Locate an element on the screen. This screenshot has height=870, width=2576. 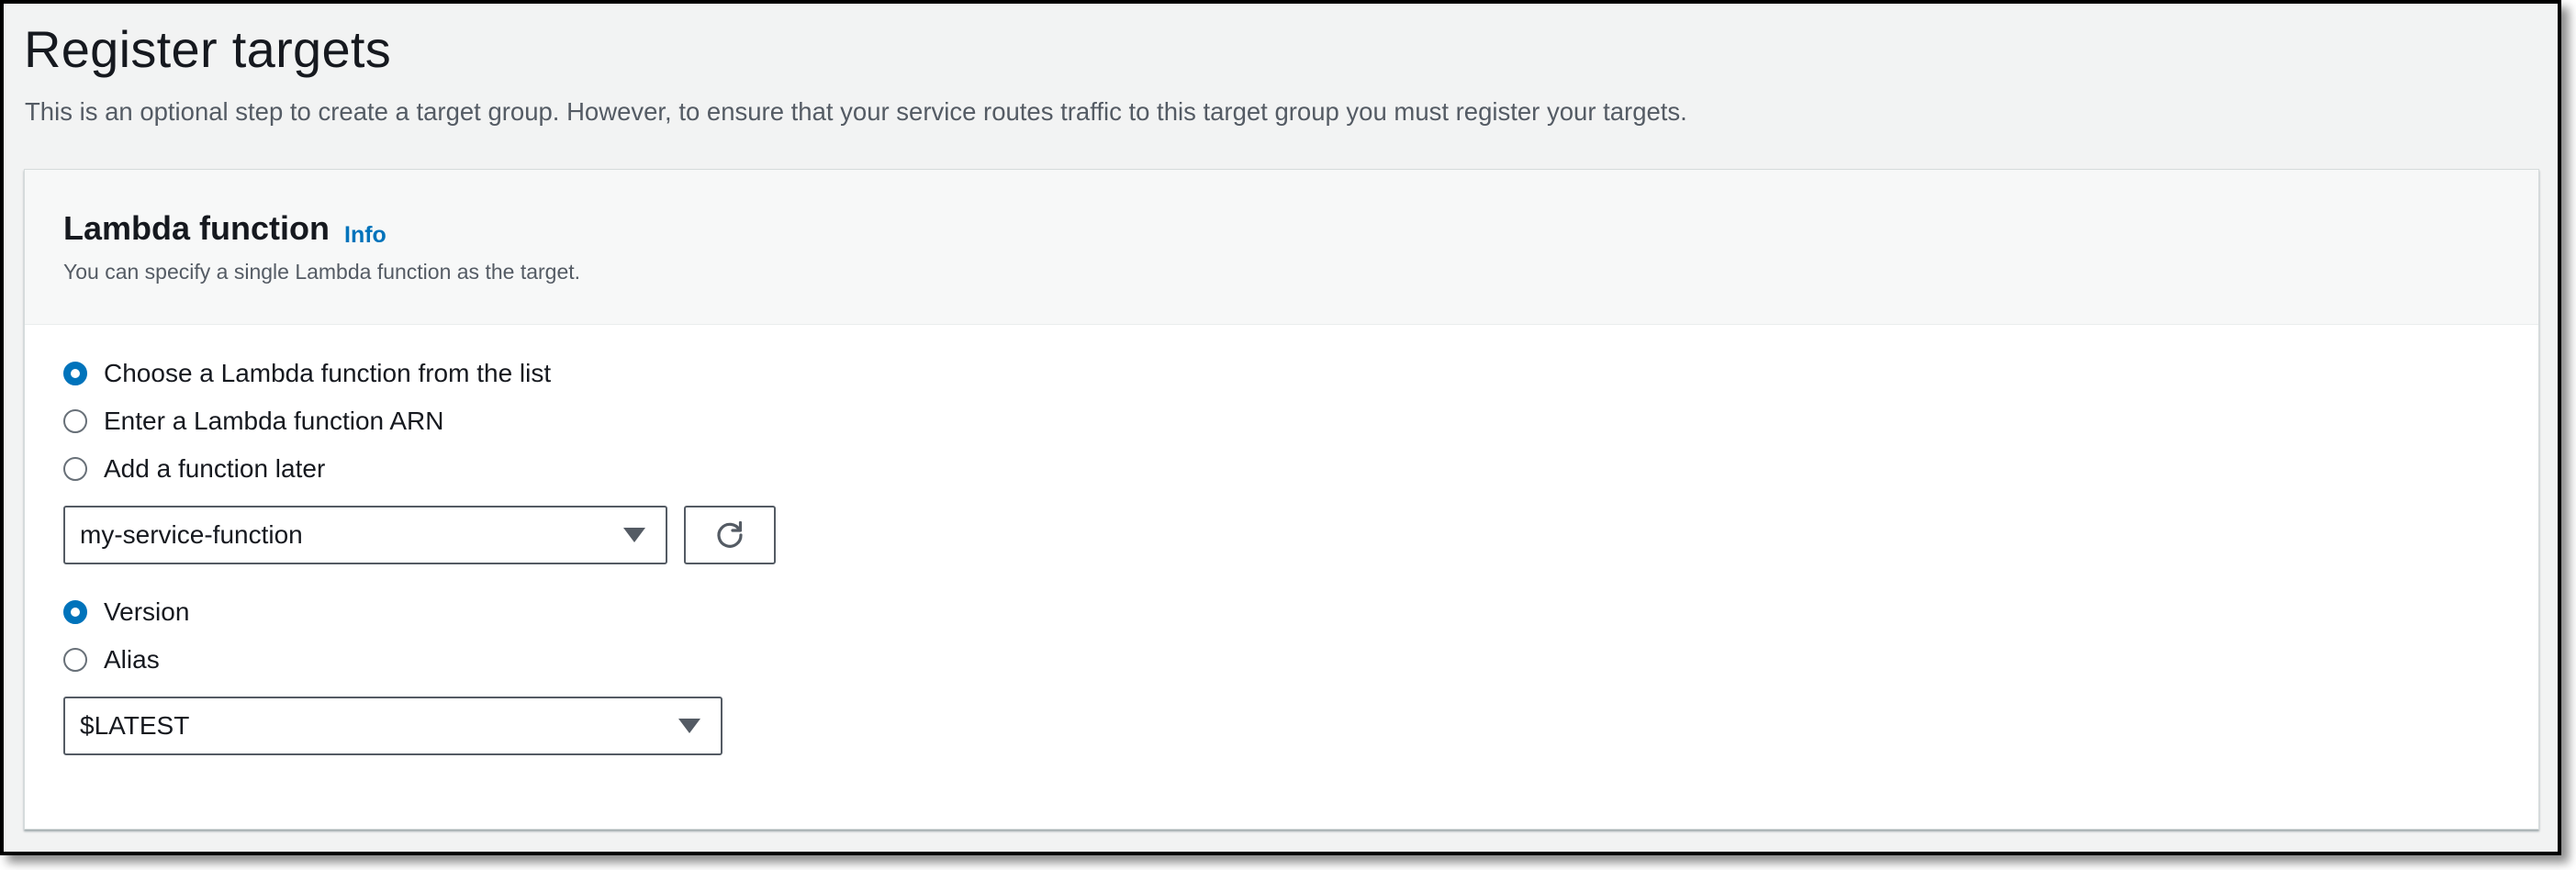
refresh-icon is located at coordinates (729, 535).